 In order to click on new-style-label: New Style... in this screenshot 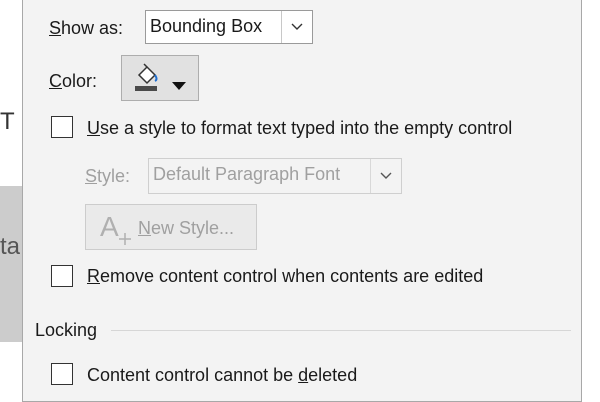, I will do `click(186, 228)`.